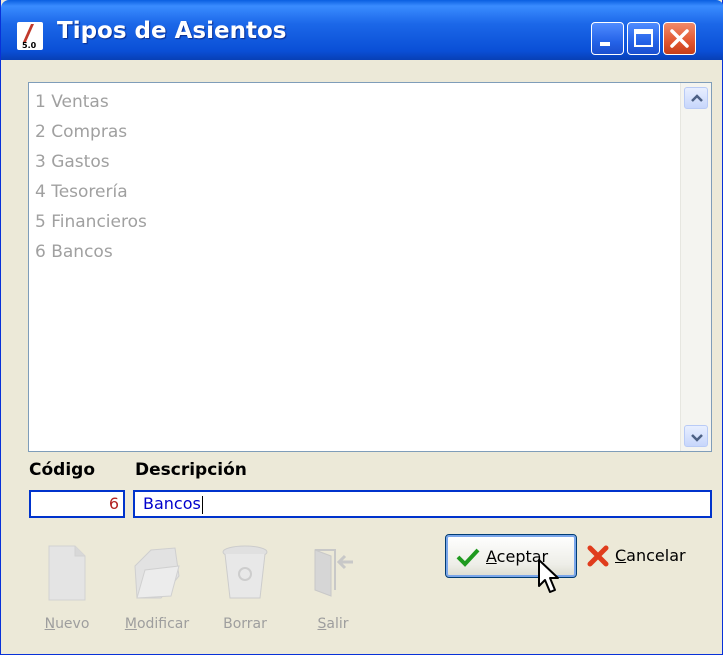 The width and height of the screenshot is (723, 655). I want to click on red-x-icon, so click(598, 556).